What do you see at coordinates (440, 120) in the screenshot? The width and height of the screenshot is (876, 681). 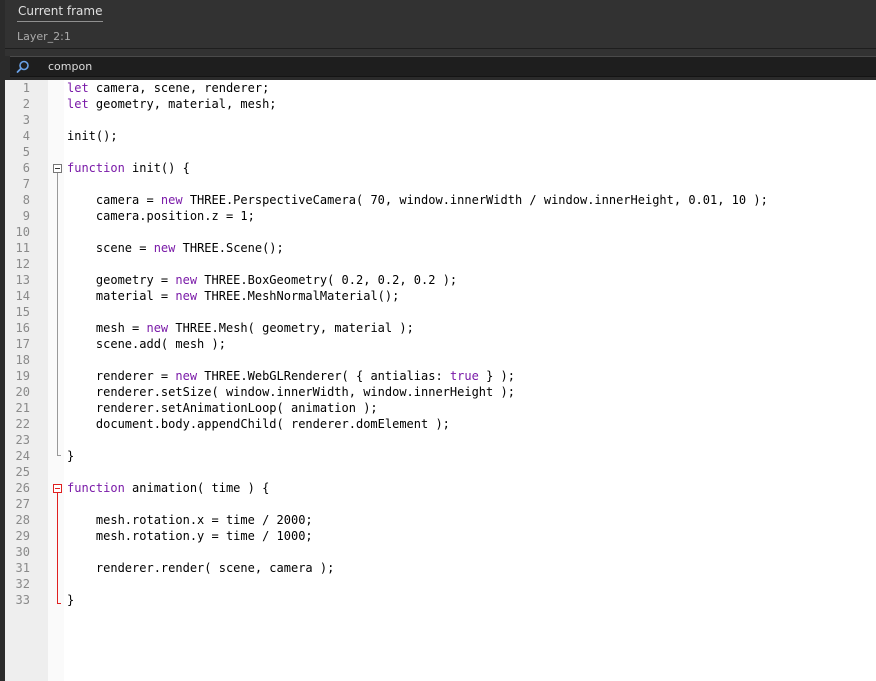 I see `code-line: 3` at bounding box center [440, 120].